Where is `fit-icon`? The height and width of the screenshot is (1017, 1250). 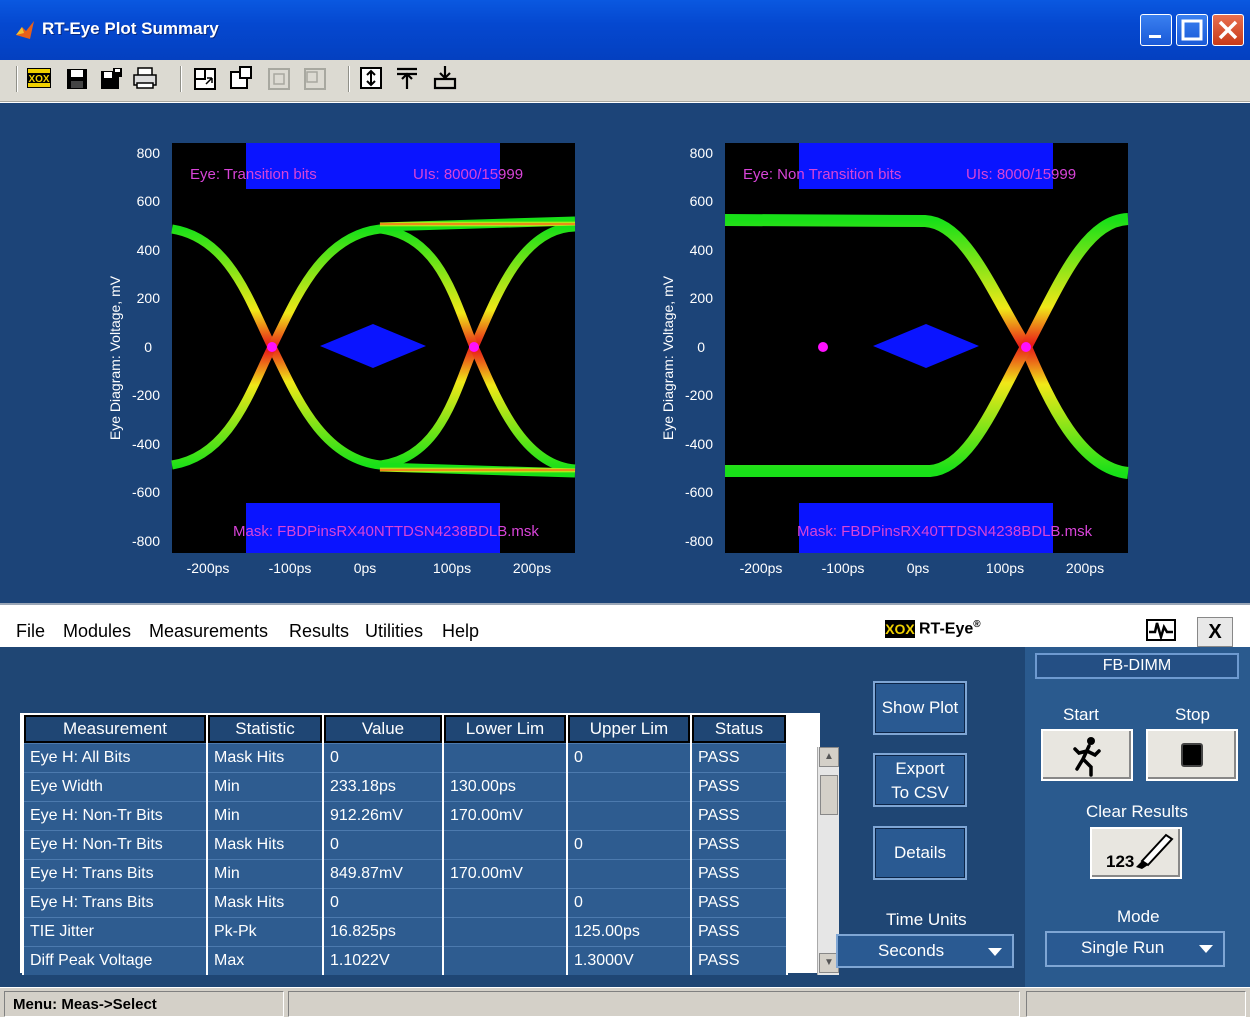 fit-icon is located at coordinates (371, 78).